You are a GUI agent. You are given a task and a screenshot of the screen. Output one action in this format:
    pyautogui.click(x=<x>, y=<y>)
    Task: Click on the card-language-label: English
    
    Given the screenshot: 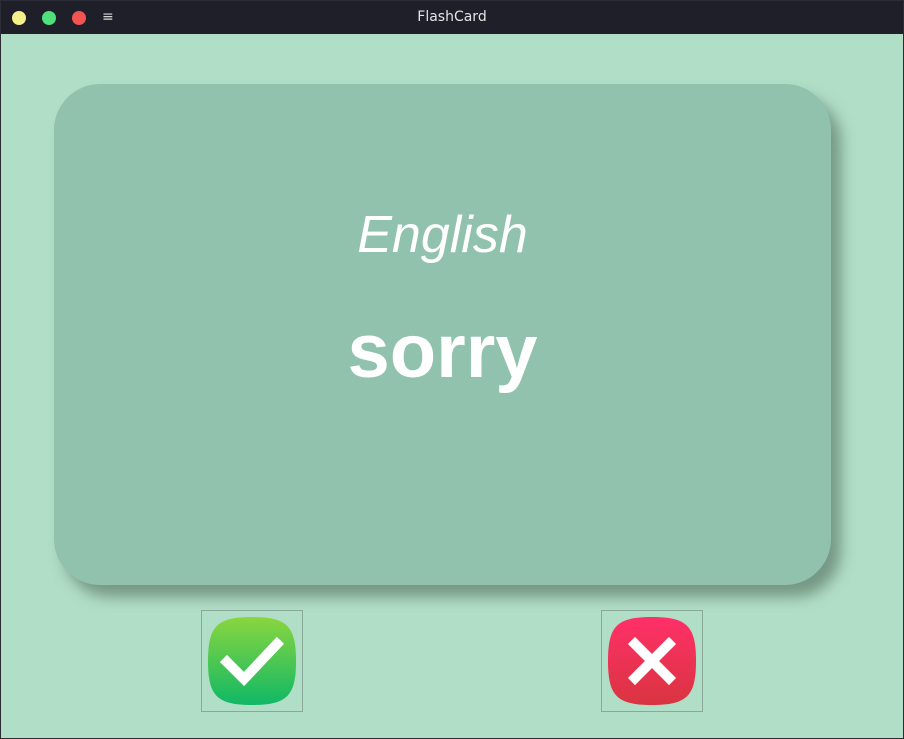 What is the action you would take?
    pyautogui.click(x=442, y=235)
    